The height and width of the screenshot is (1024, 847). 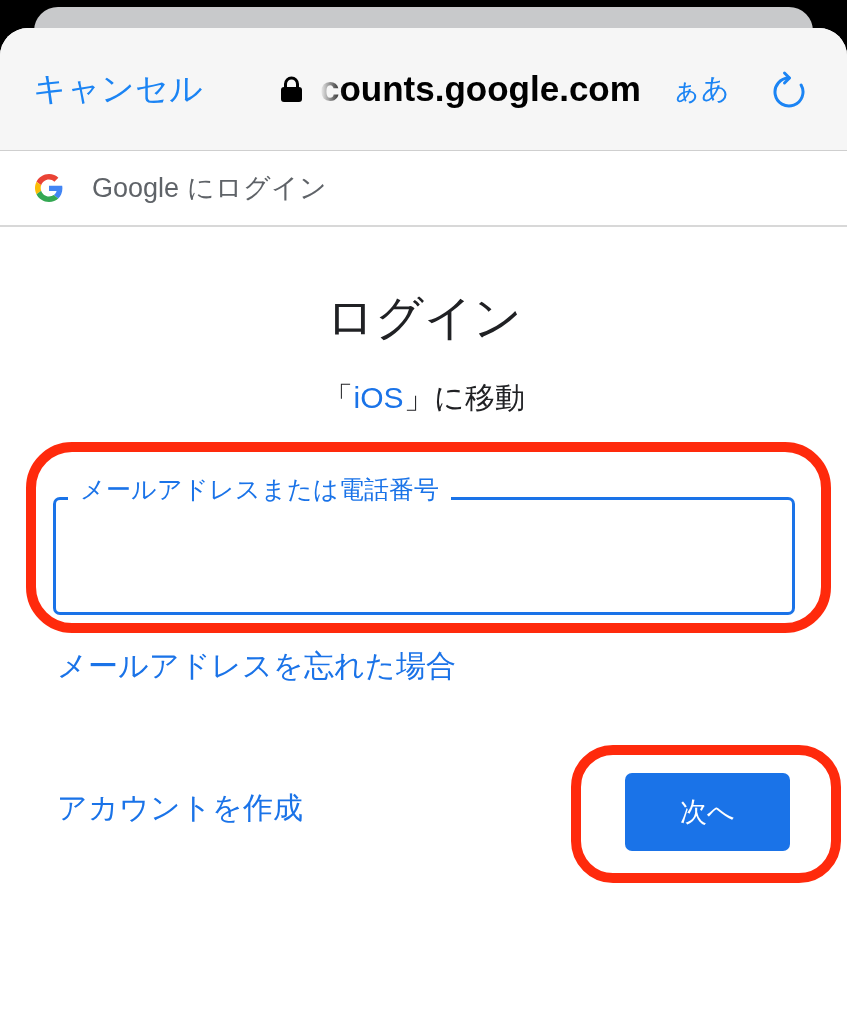 I want to click on subtitle: 「iOS」に移動, so click(x=424, y=398).